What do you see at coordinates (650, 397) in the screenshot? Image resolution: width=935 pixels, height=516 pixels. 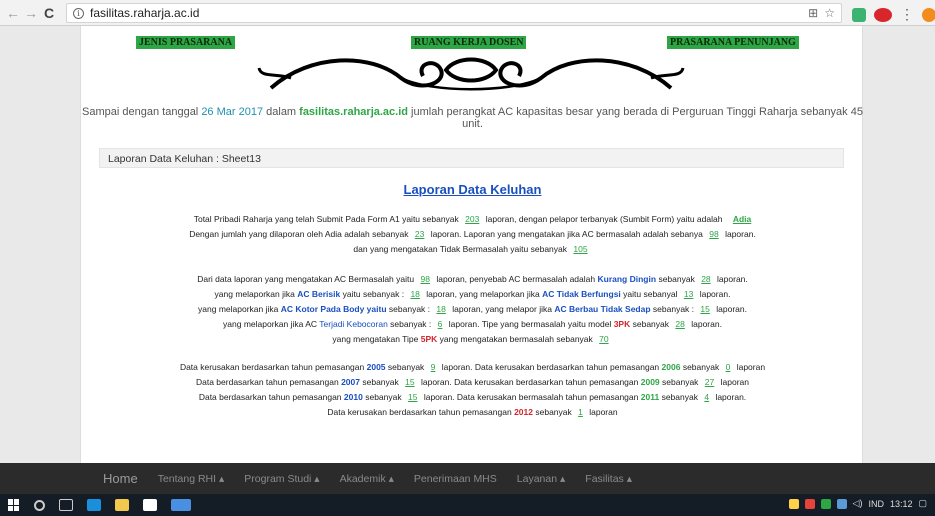 I see `year-label: 2011` at bounding box center [650, 397].